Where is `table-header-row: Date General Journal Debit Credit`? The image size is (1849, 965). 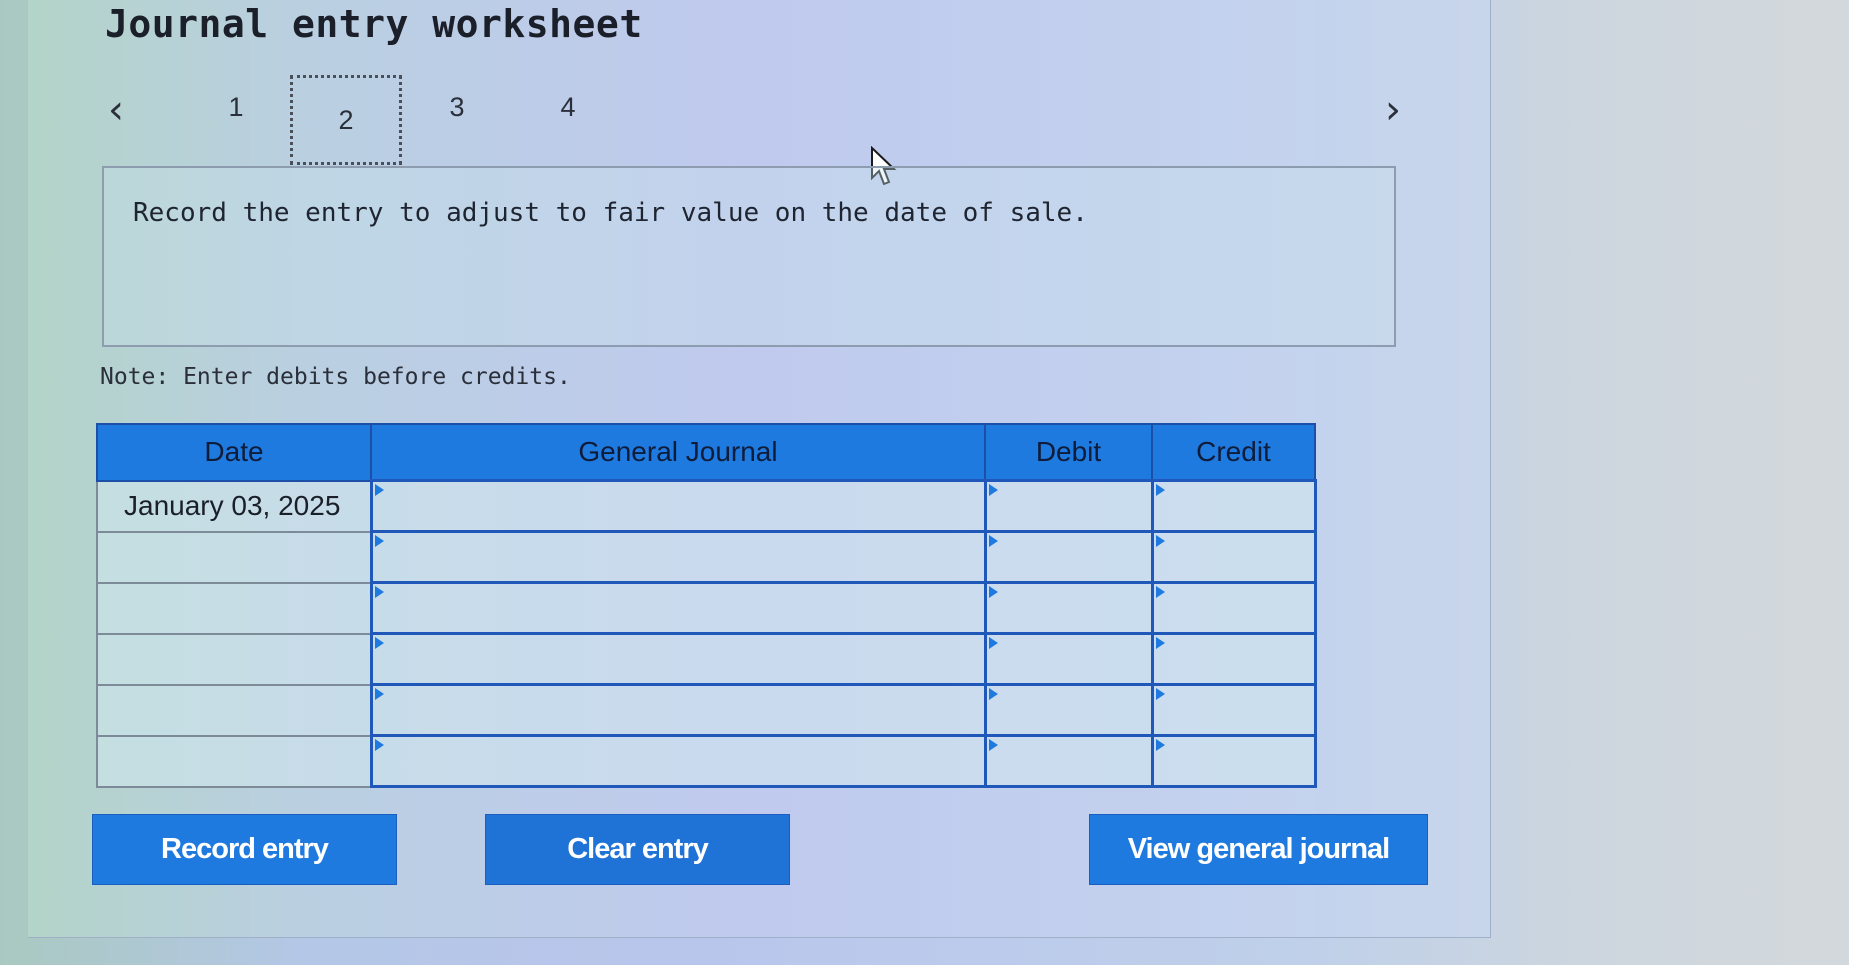
table-header-row: Date General Journal Debit Credit is located at coordinates (706, 452).